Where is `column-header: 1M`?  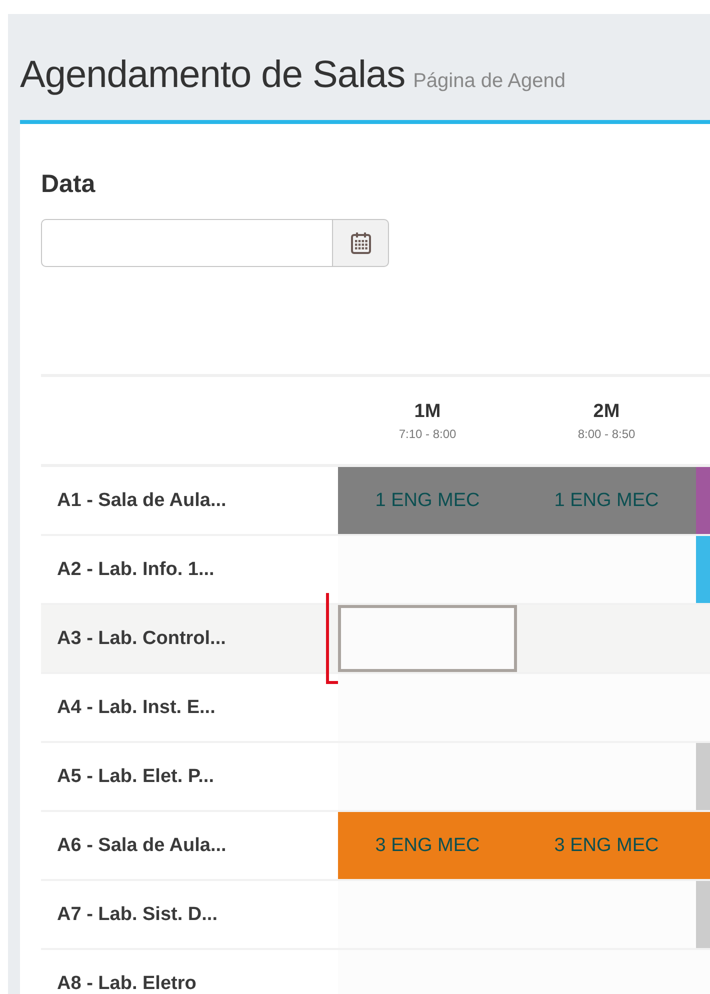 column-header: 1M is located at coordinates (427, 411).